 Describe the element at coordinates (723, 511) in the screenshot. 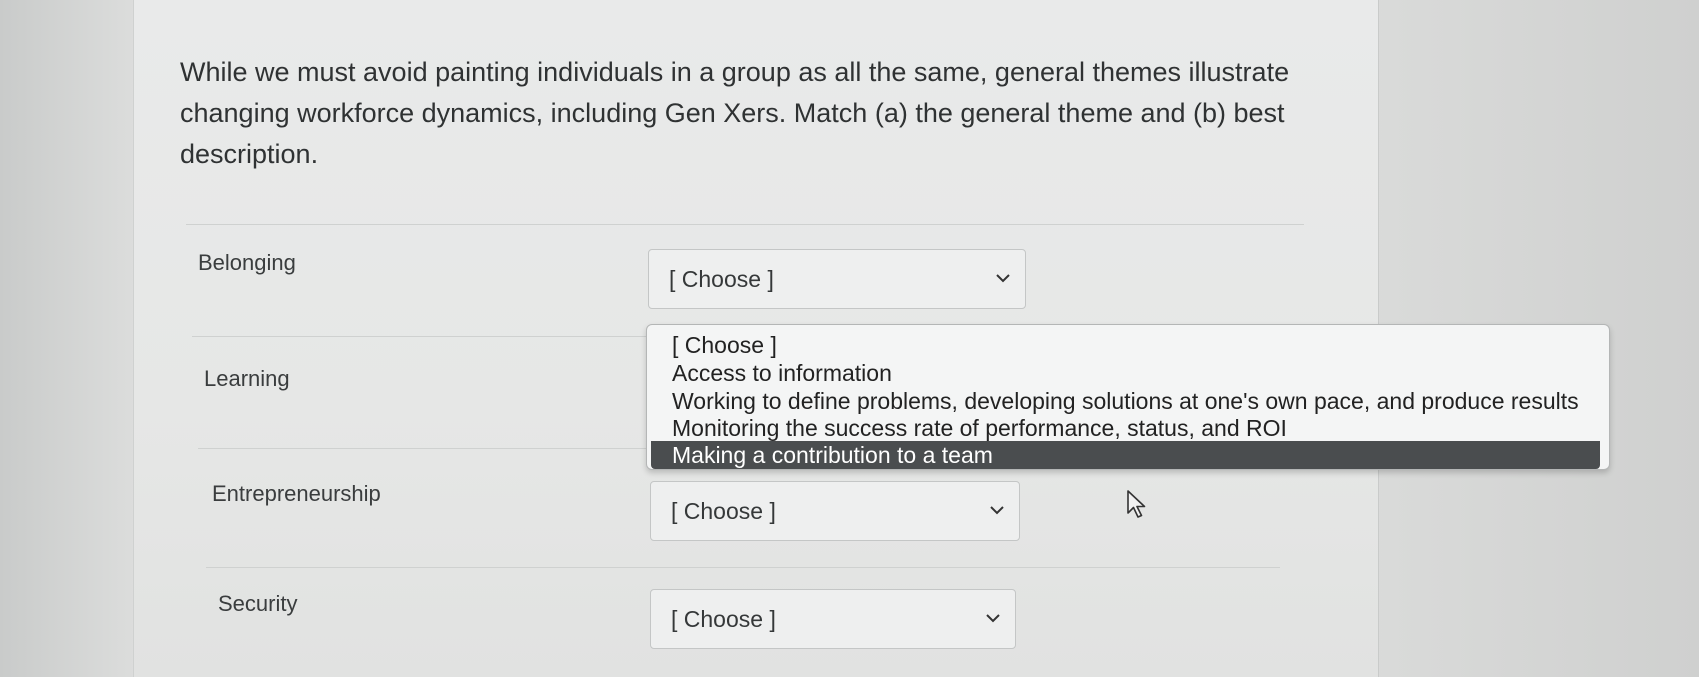

I see `entrepreneurship-select-value: [ Choose ]` at that location.